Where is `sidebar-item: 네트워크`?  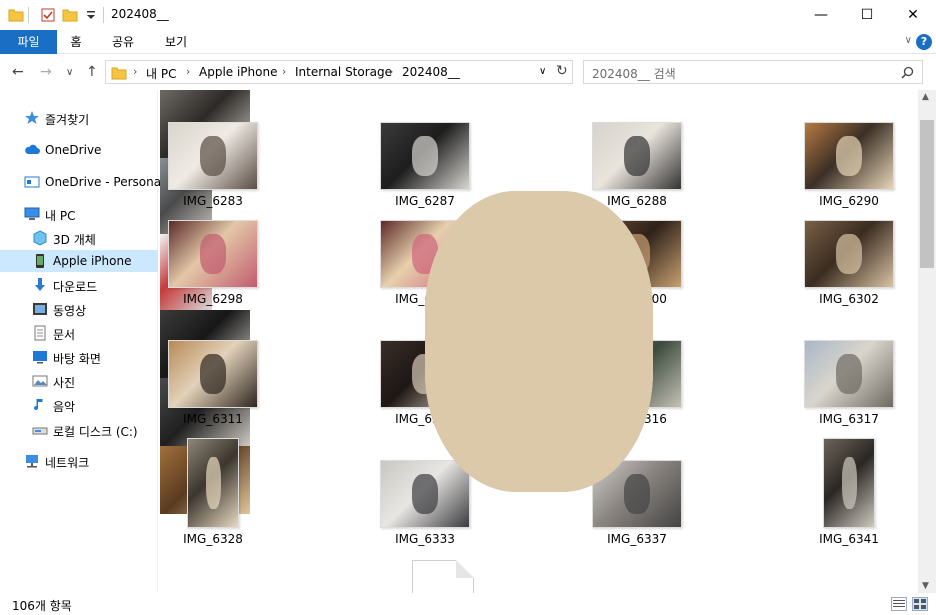
sidebar-item: 네트워크 is located at coordinates (79, 461).